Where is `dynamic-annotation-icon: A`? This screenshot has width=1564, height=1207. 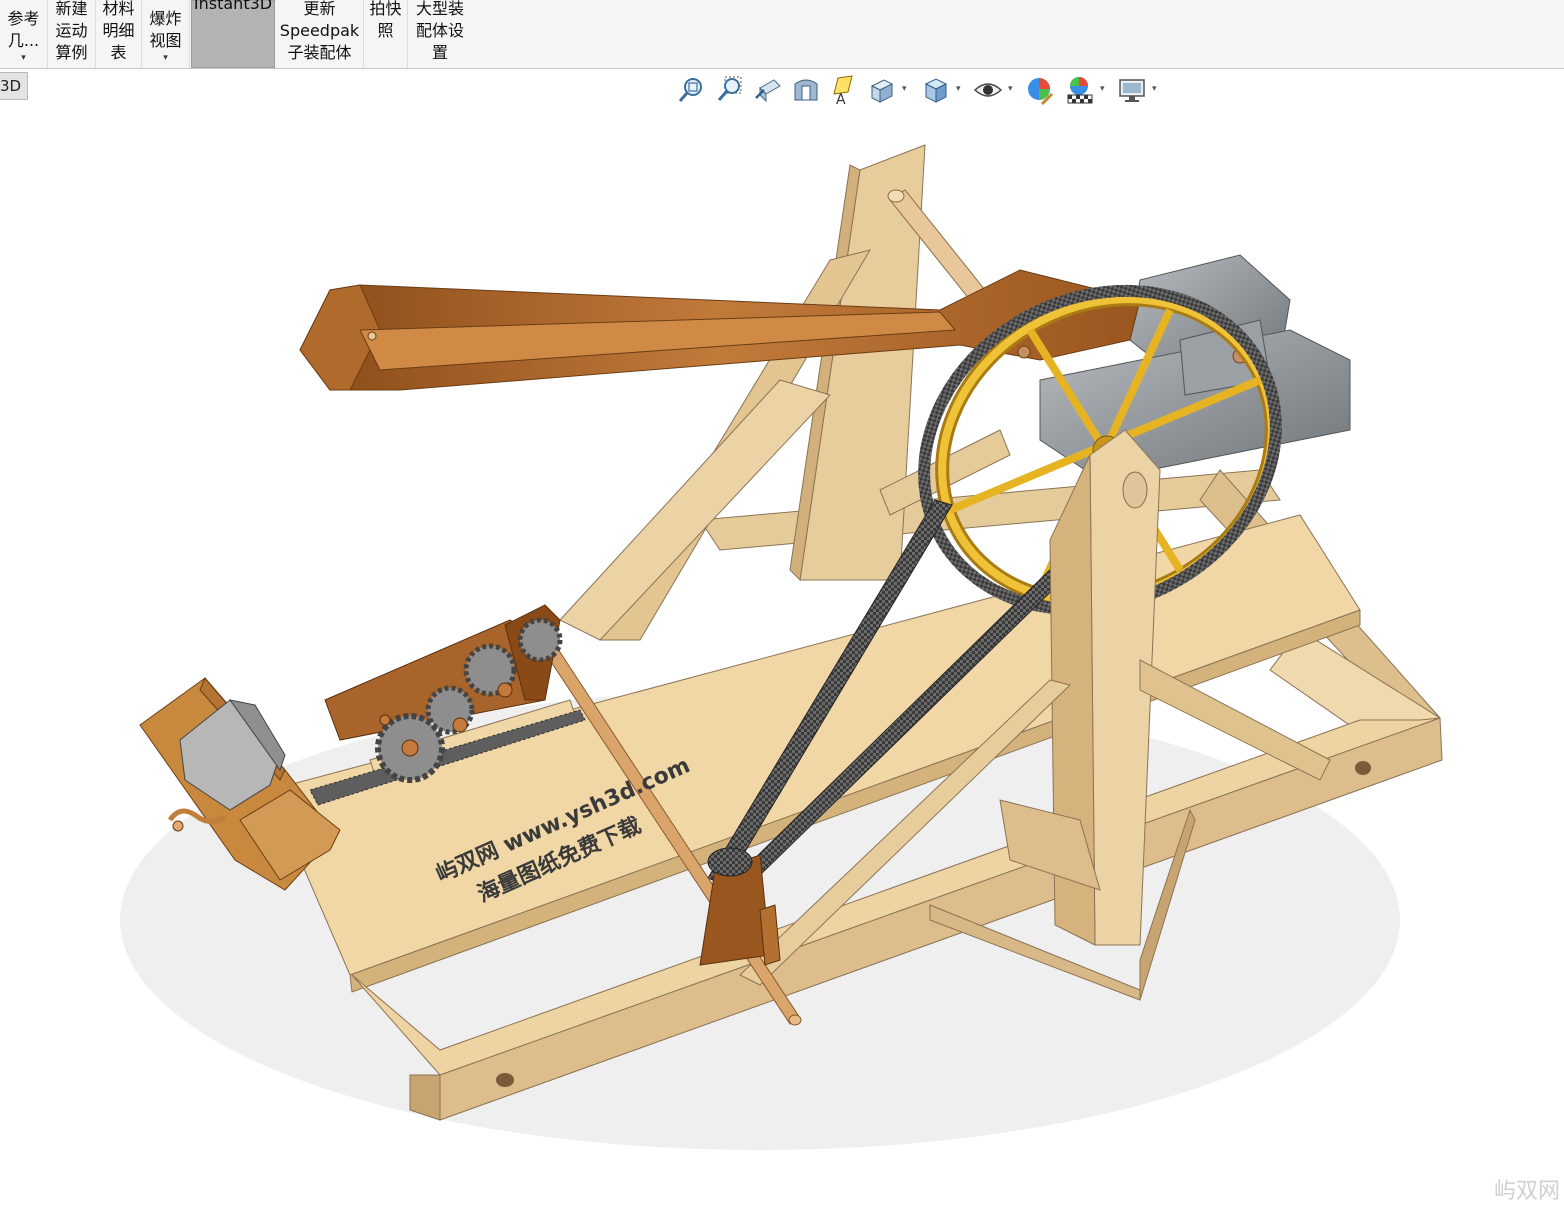
dynamic-annotation-icon: A is located at coordinates (844, 91).